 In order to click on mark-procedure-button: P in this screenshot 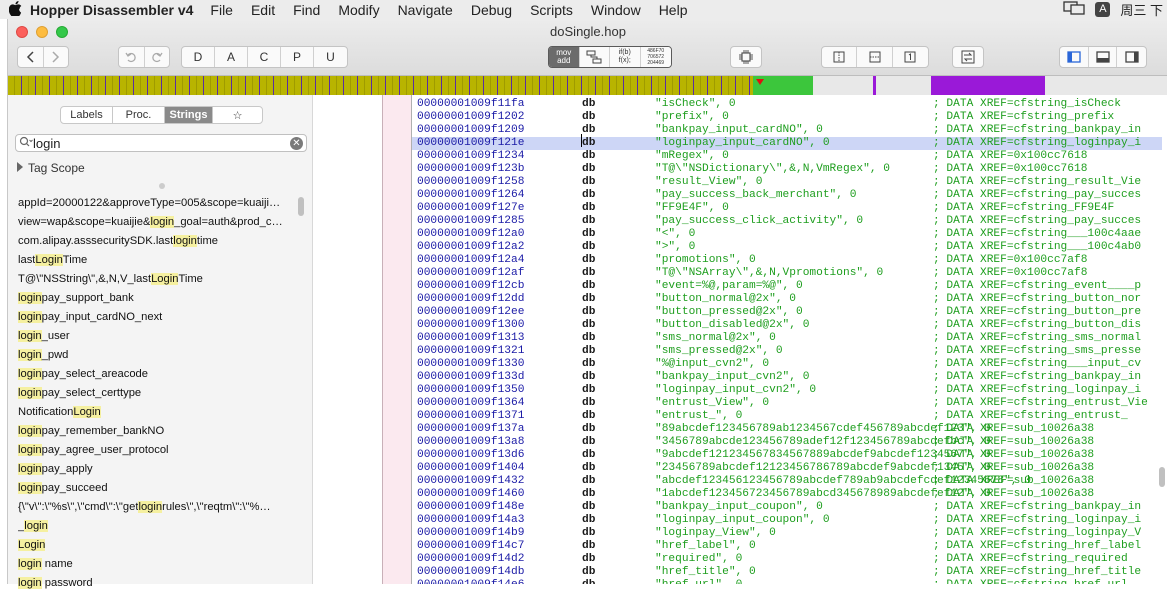, I will do `click(297, 57)`.